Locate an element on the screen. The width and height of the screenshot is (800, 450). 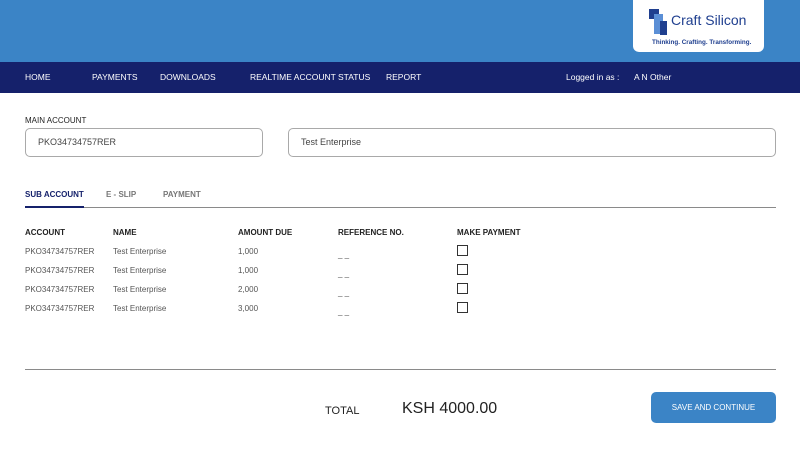
logo-tagline: Thinking. Crafting. Transforming. is located at coordinates (702, 42).